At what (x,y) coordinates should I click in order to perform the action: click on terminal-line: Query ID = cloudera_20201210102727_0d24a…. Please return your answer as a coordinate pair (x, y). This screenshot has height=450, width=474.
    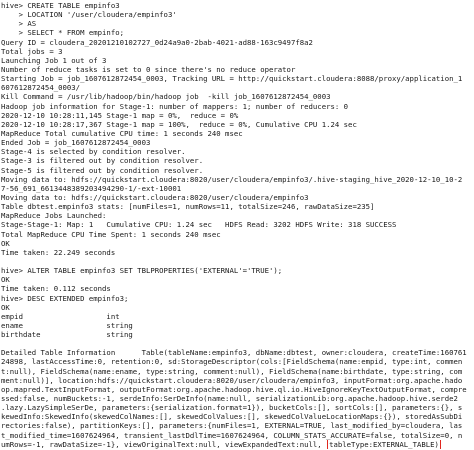
    Looking at the image, I should click on (157, 42).